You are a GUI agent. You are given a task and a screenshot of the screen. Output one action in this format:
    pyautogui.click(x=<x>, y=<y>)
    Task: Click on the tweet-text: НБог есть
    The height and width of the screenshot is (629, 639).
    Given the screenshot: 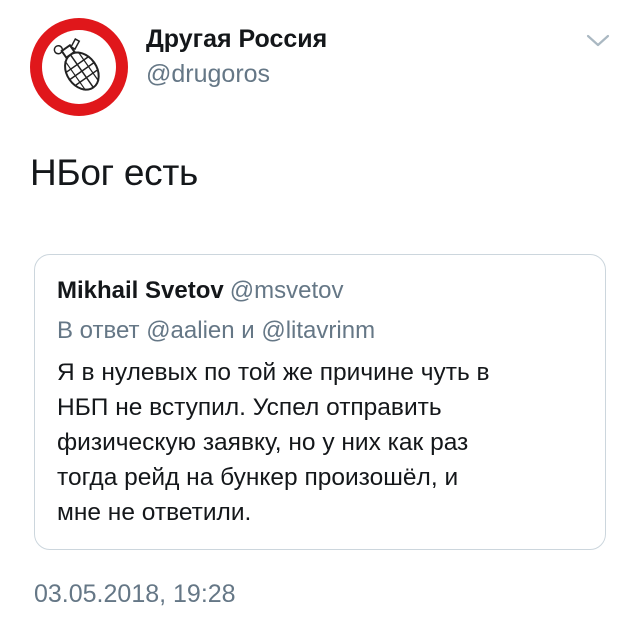 What is the action you would take?
    pyautogui.click(x=114, y=172)
    